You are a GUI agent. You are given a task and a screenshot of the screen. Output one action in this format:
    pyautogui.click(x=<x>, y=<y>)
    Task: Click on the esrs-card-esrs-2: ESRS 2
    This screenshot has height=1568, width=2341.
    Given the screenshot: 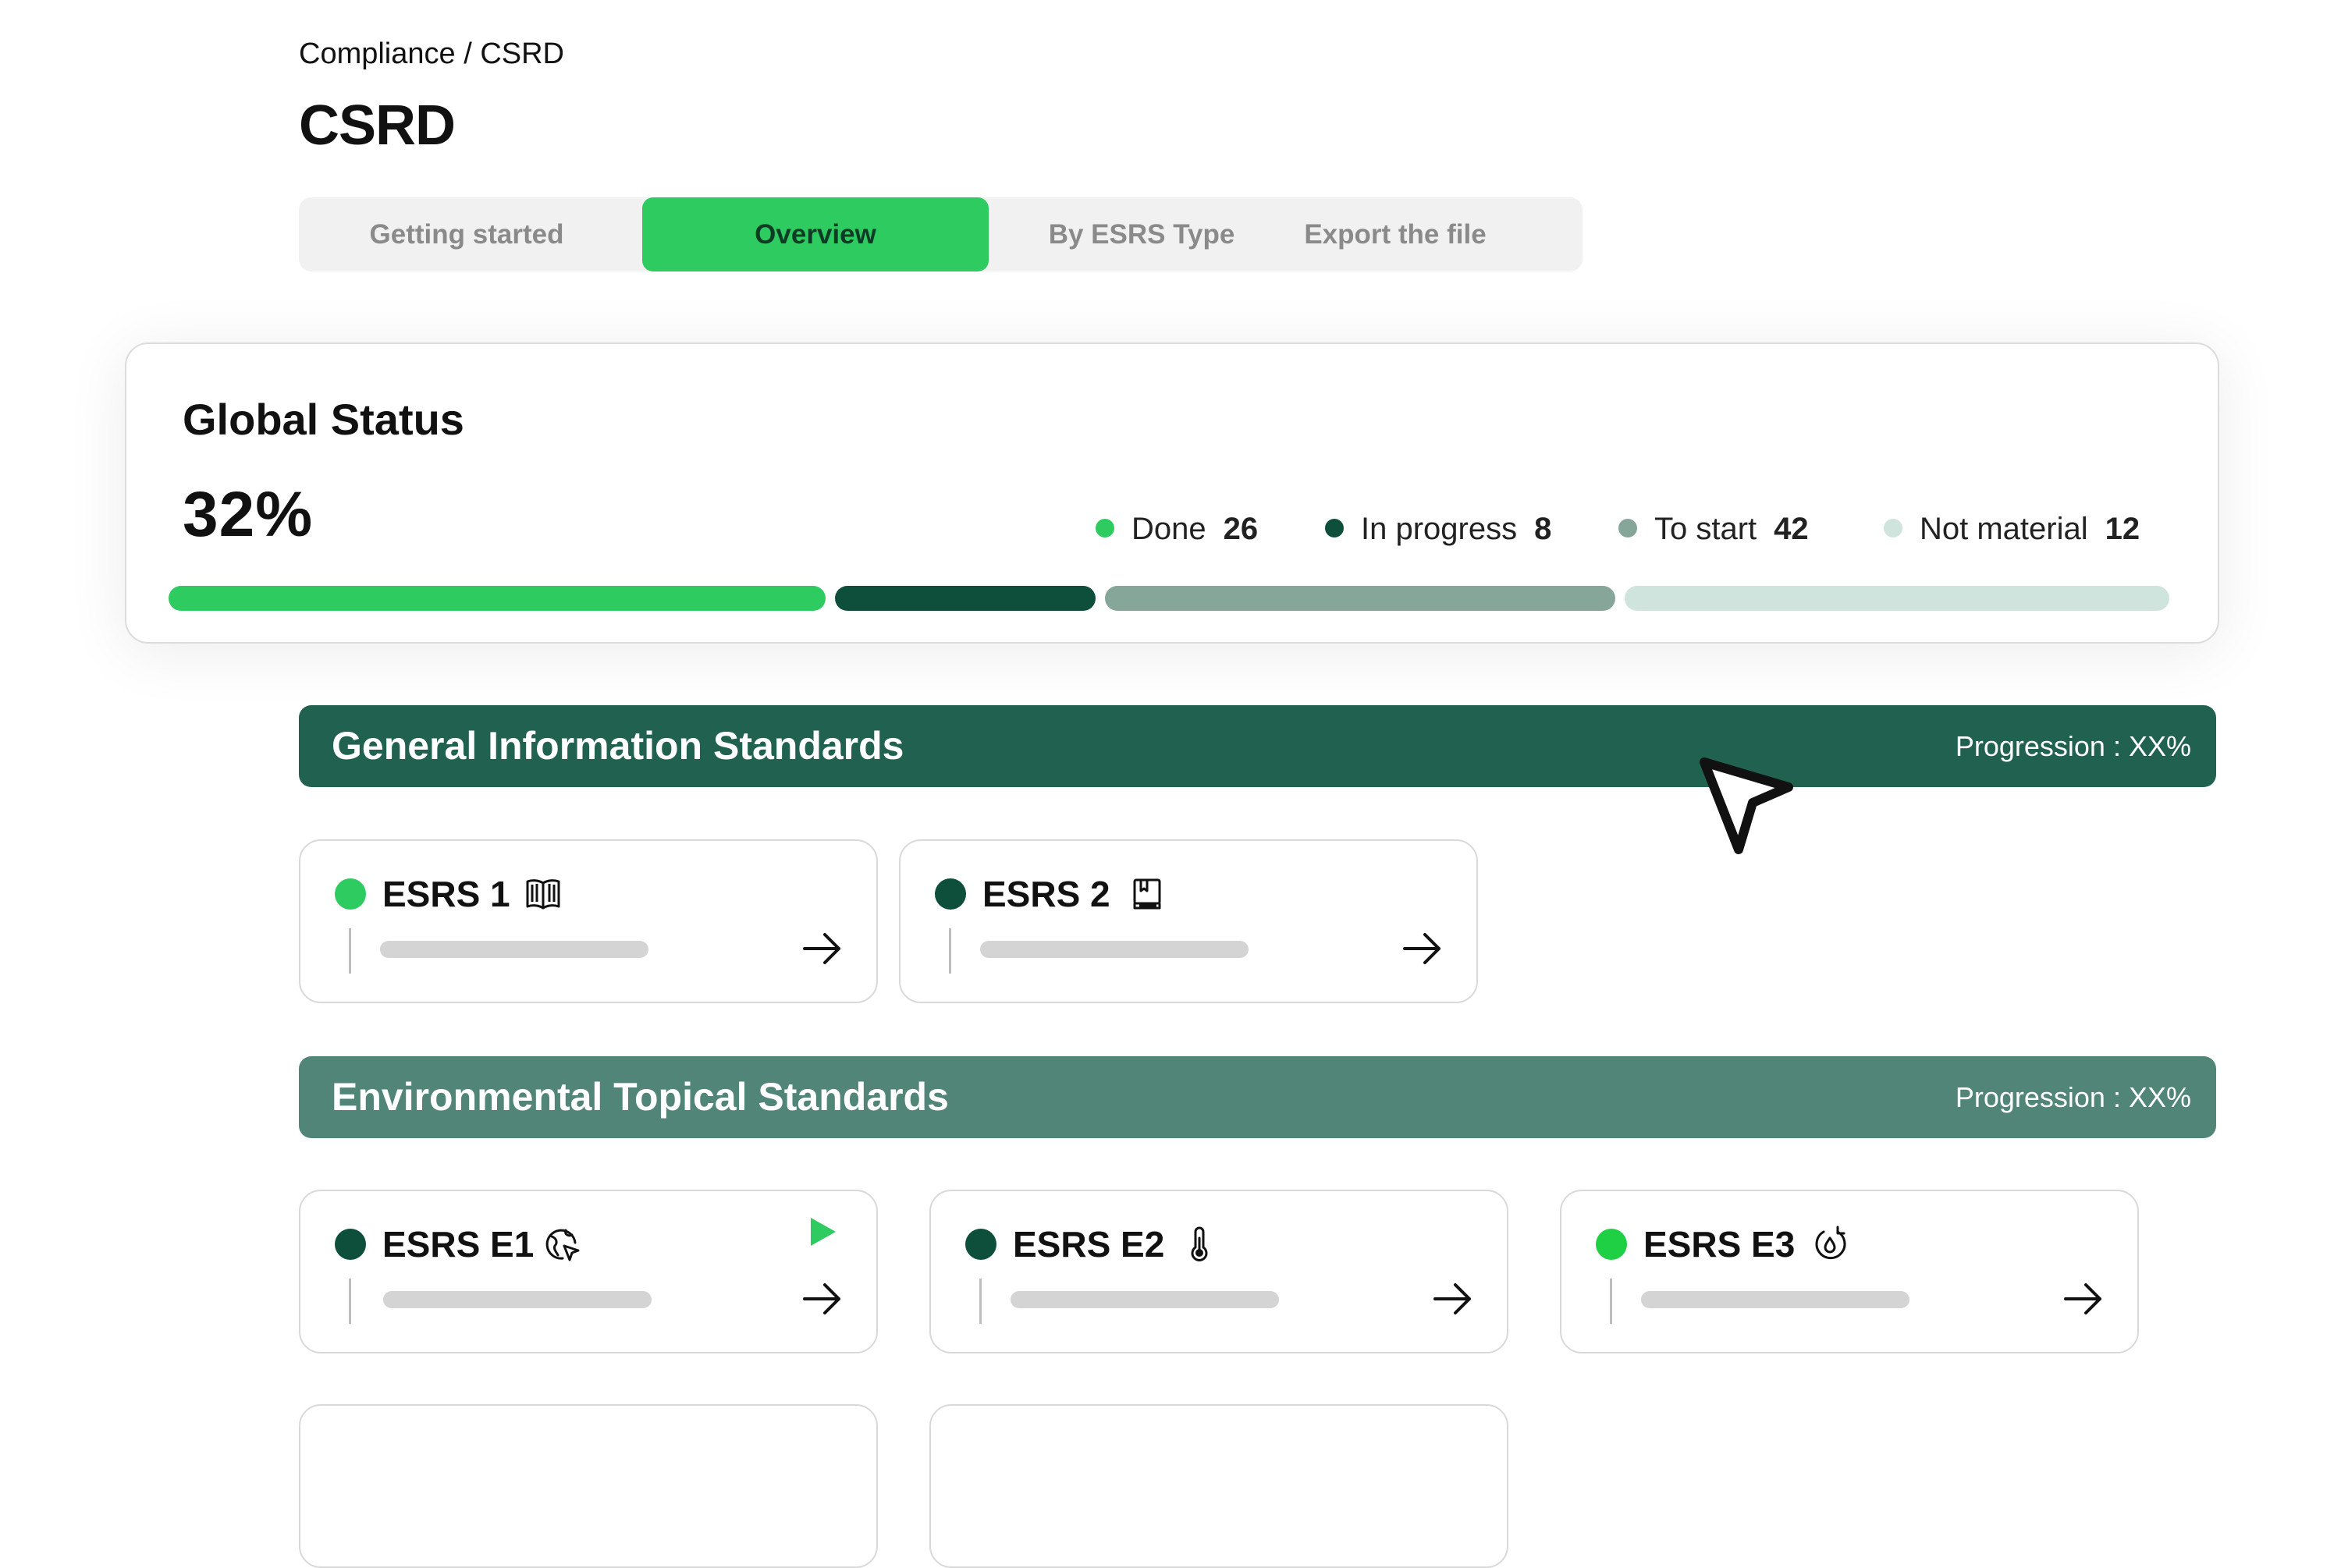 What is the action you would take?
    pyautogui.click(x=1188, y=921)
    